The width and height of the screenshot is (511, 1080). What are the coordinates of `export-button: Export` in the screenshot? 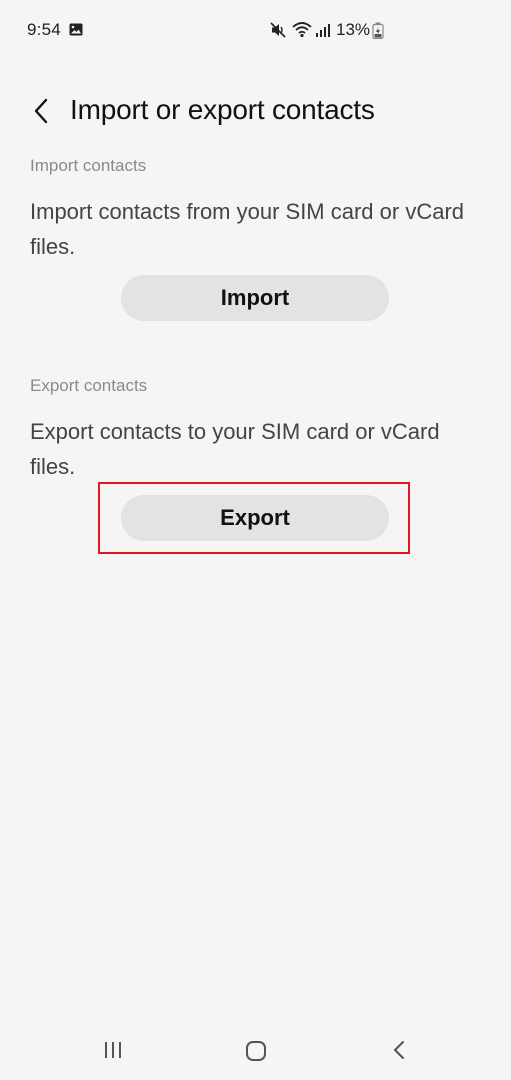 It's located at (255, 518).